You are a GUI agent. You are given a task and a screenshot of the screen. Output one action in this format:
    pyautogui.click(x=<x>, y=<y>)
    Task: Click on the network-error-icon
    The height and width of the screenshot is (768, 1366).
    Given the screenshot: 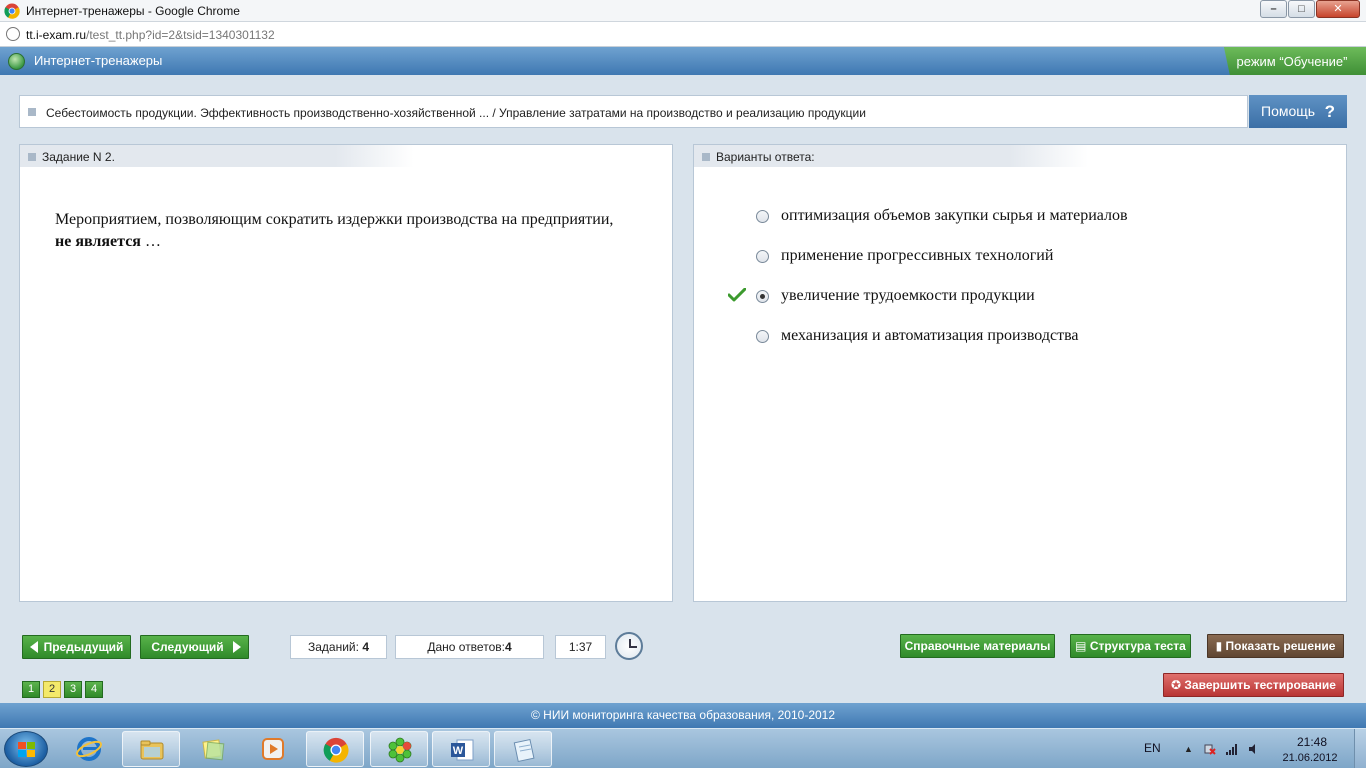 What is the action you would take?
    pyautogui.click(x=1210, y=749)
    